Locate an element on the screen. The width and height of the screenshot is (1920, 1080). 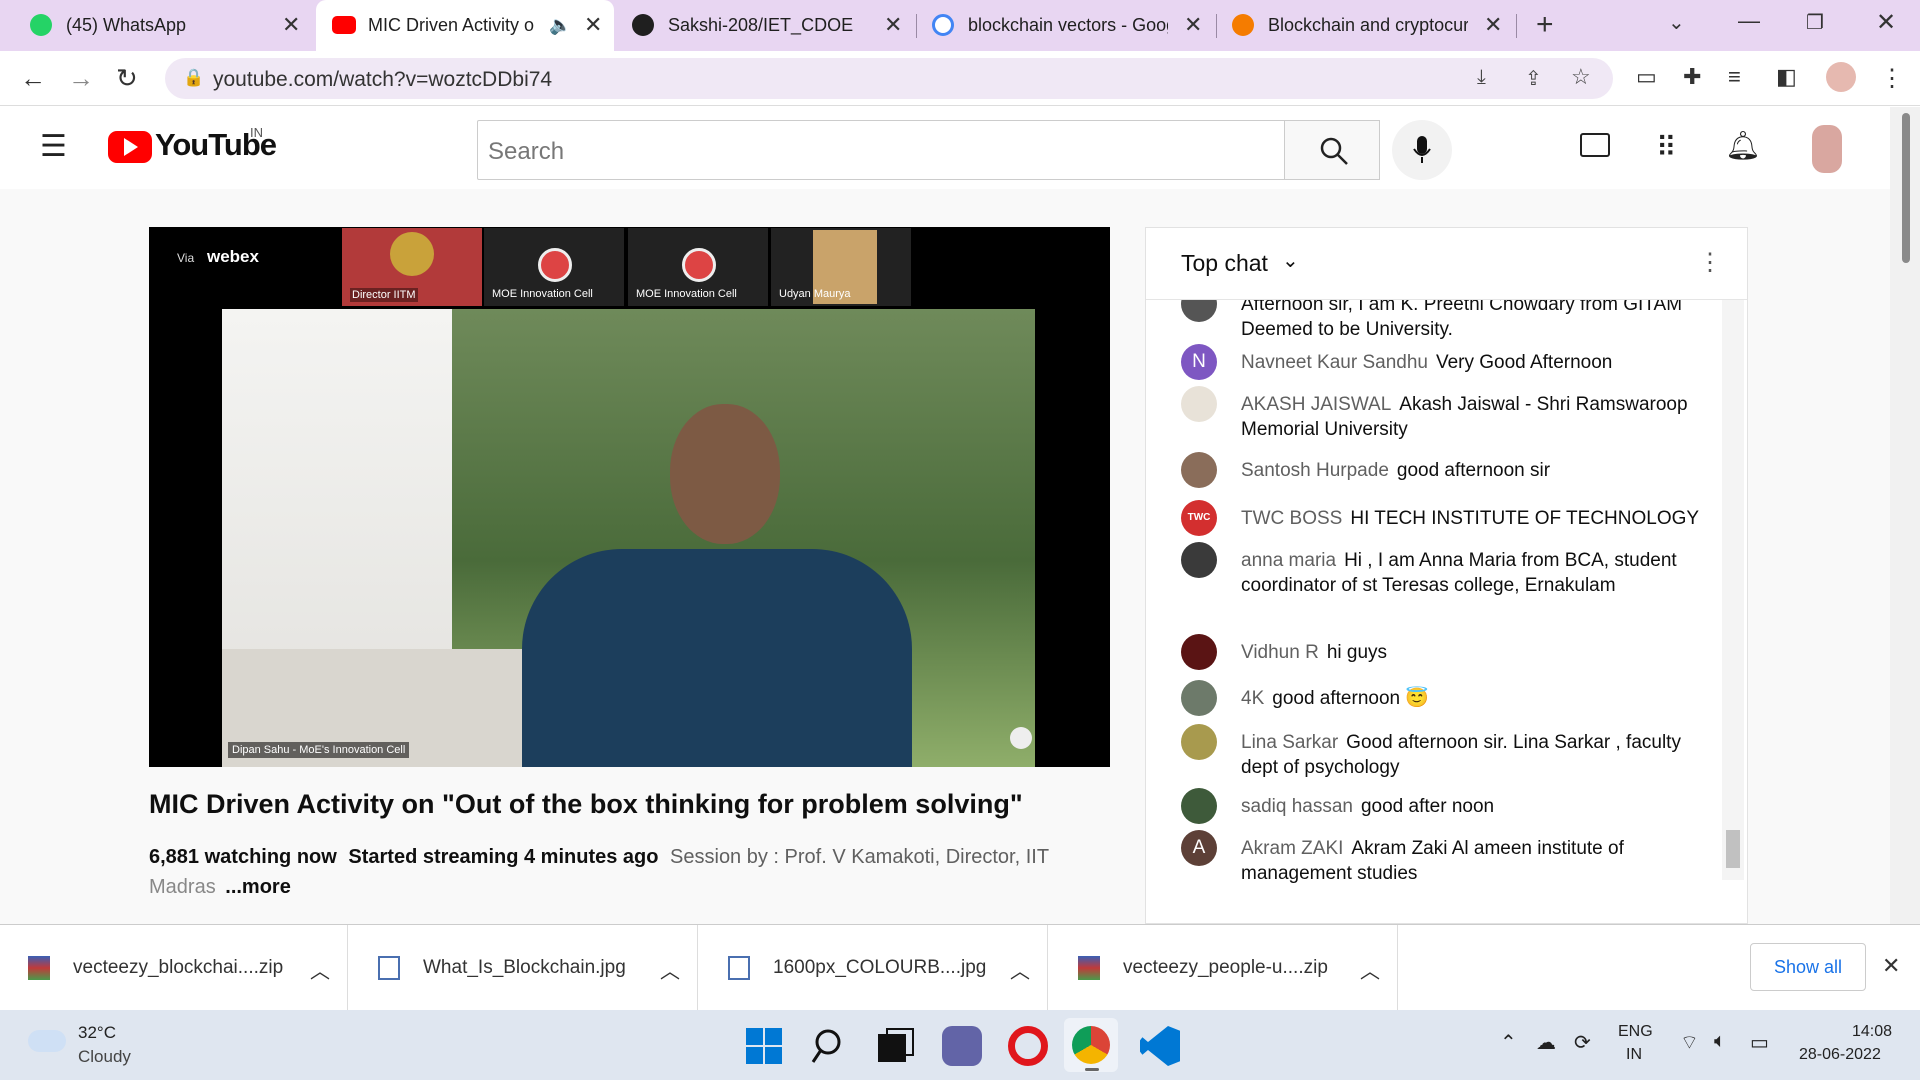
chat-scrollbar is located at coordinates (1733, 590).